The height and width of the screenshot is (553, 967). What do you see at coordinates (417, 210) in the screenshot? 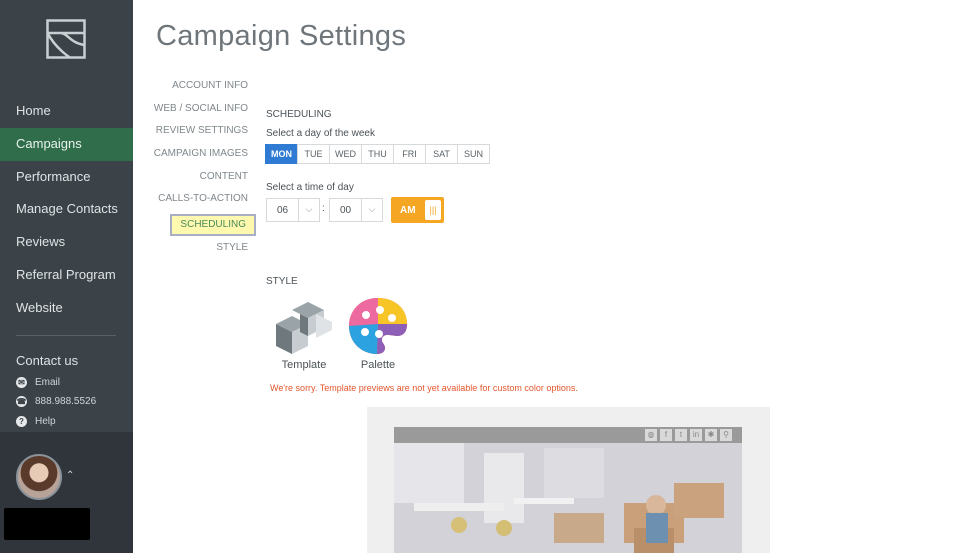
I see `am-pm-toggle: AM |||` at bounding box center [417, 210].